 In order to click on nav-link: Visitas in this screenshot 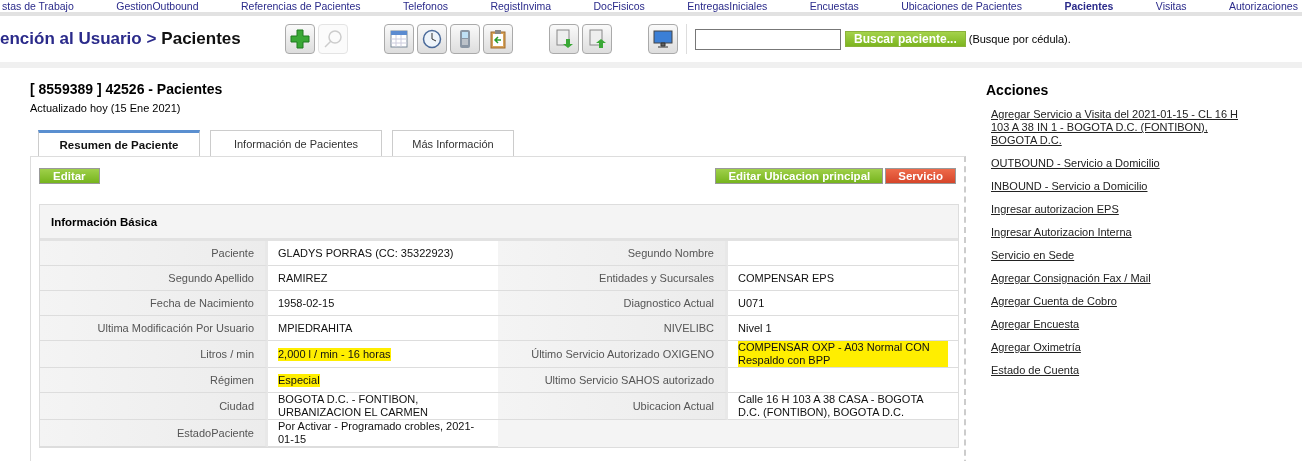, I will do `click(1171, 6)`.